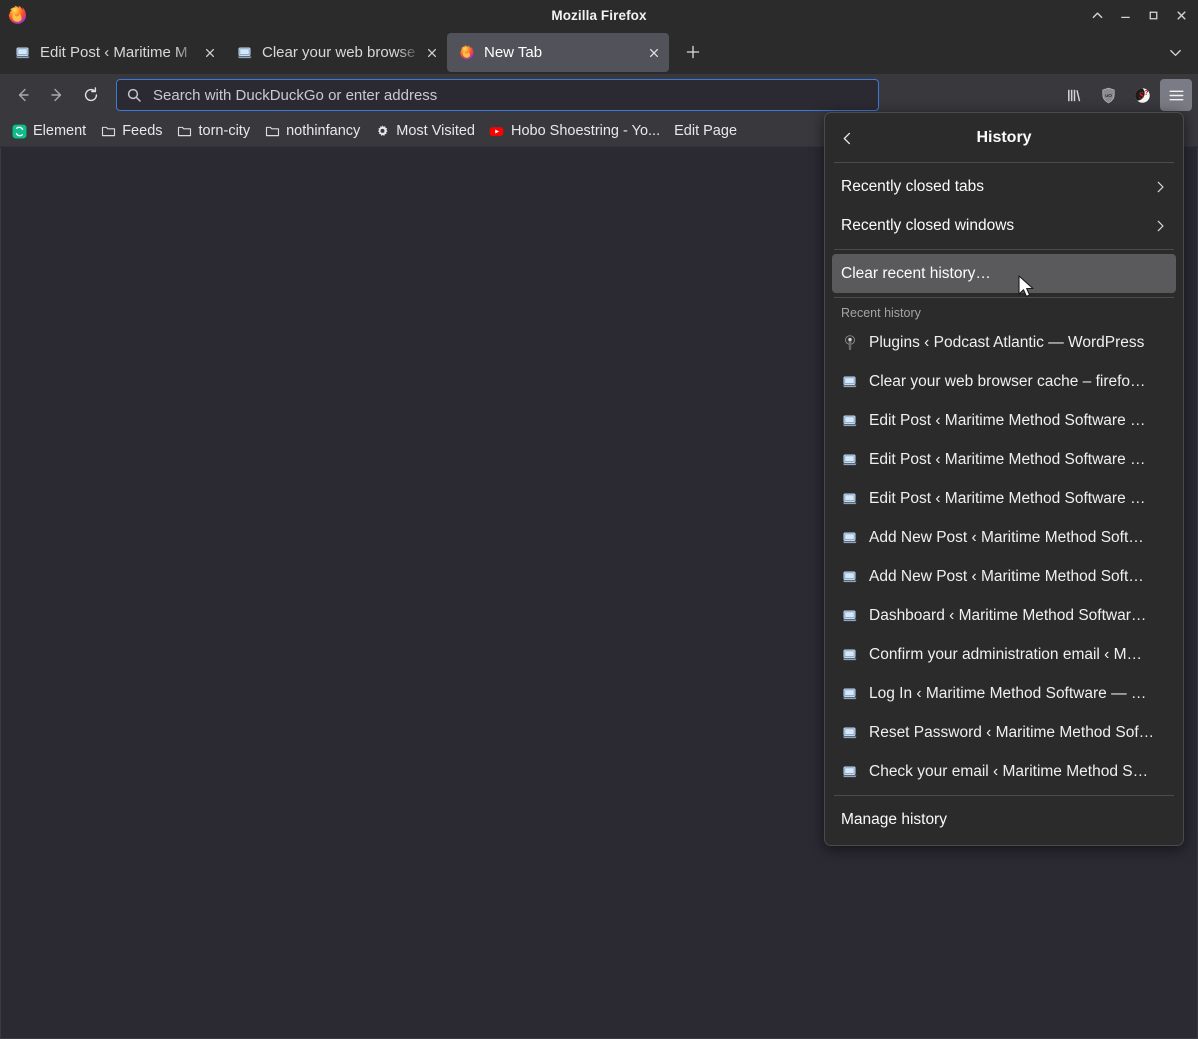  Describe the element at coordinates (114, 52) in the screenshot. I see `browser-tab: Edit Post ‹ Maritime M` at that location.